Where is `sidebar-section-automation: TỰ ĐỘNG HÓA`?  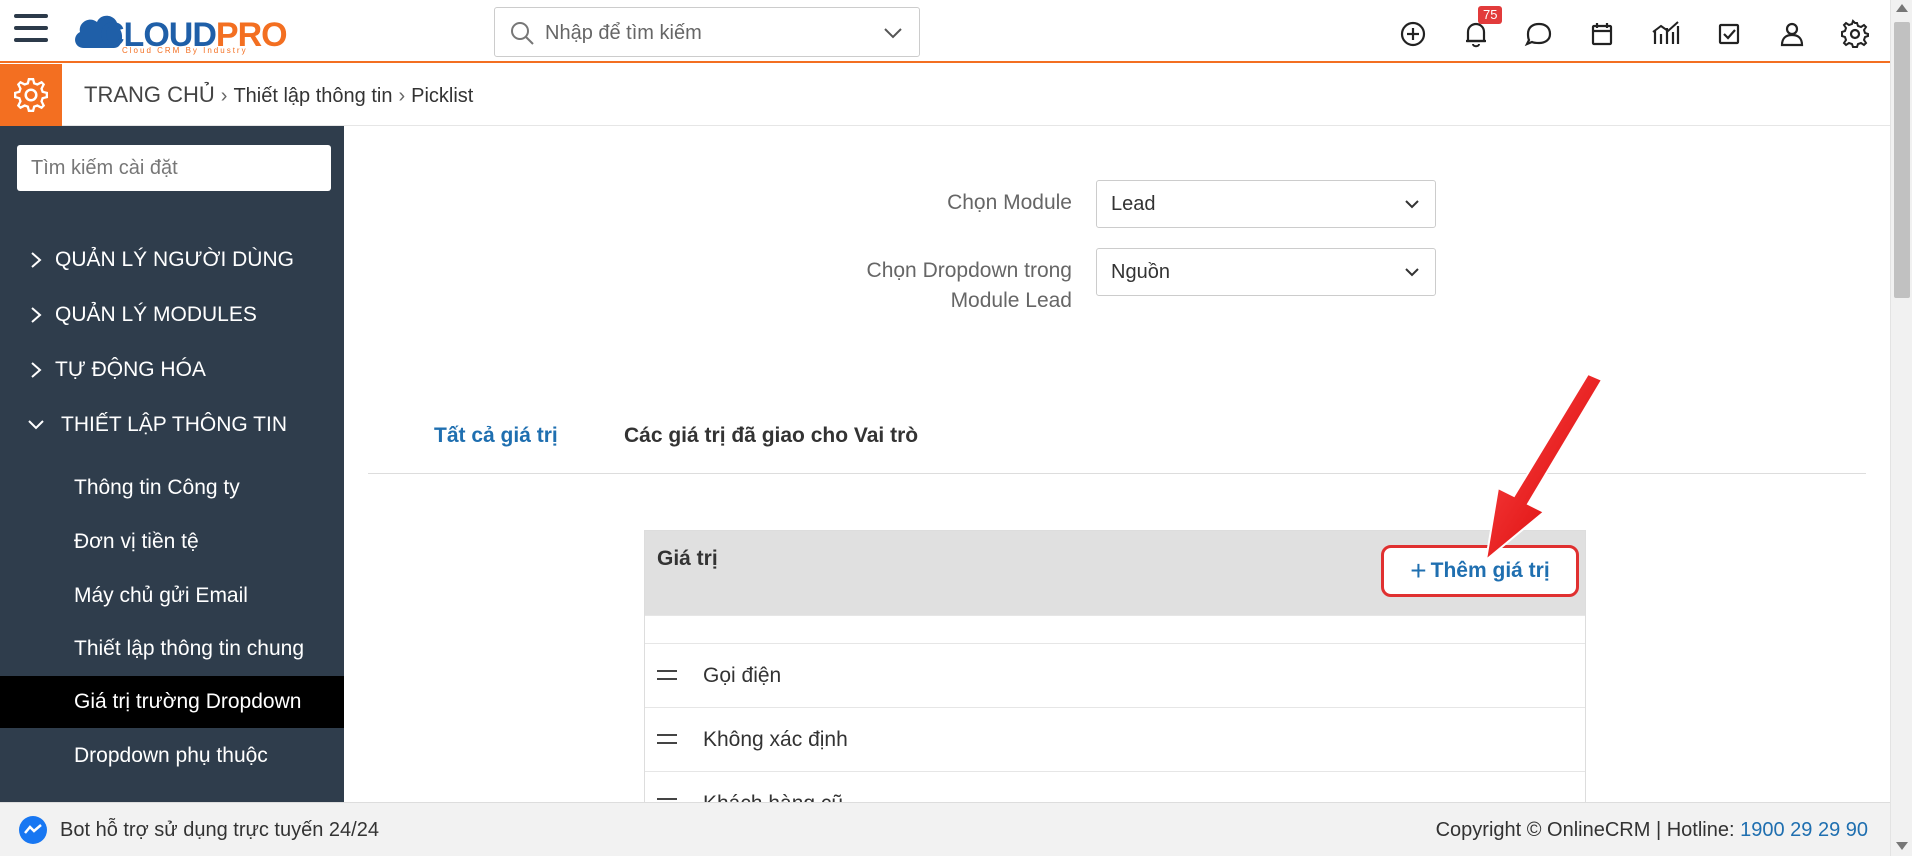
sidebar-section-automation: TỰ ĐỘNG HÓA is located at coordinates (172, 370).